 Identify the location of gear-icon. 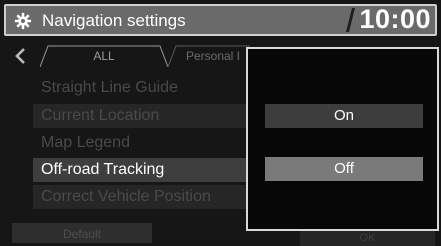
(23, 21).